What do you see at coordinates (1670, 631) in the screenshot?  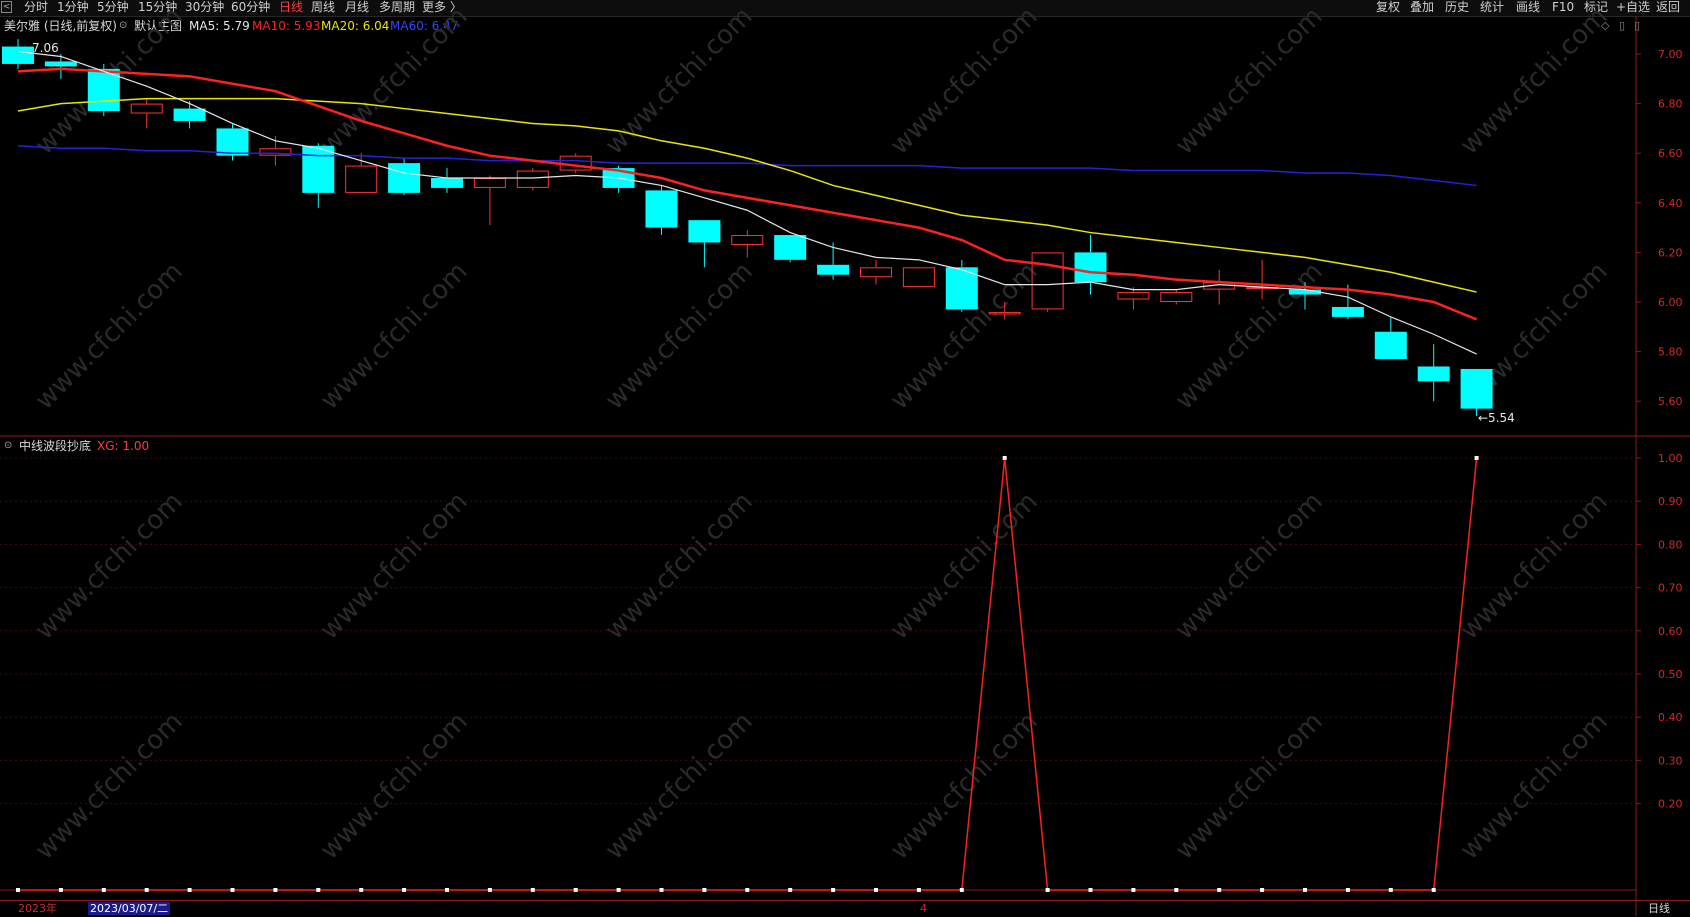 I see `indicator-tick-label: 0.60` at bounding box center [1670, 631].